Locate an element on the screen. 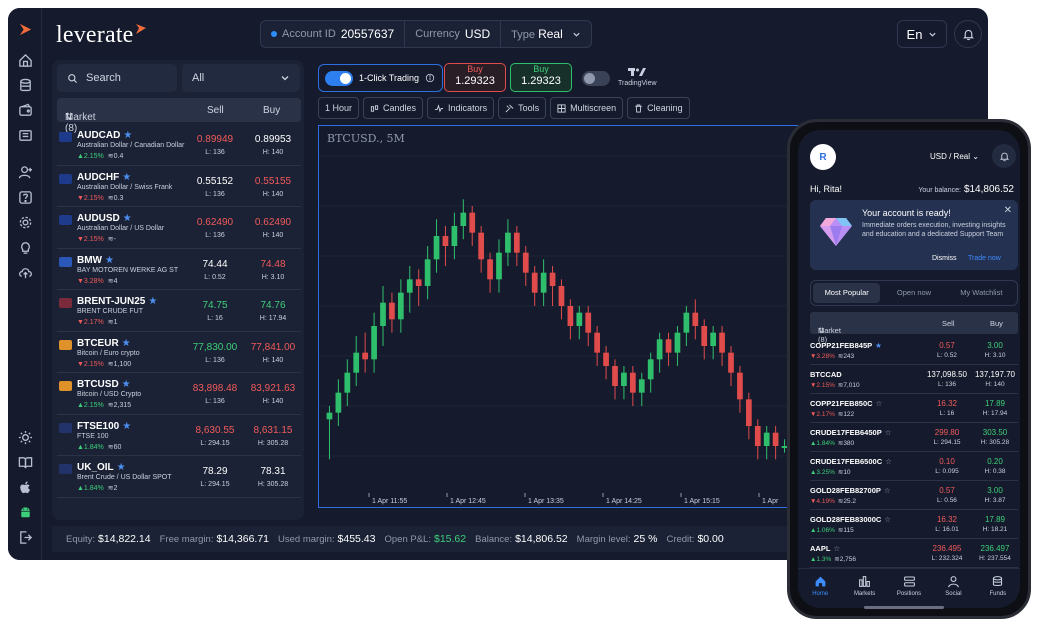 The height and width of the screenshot is (625, 1038). nav-positions: Positions is located at coordinates (909, 588).